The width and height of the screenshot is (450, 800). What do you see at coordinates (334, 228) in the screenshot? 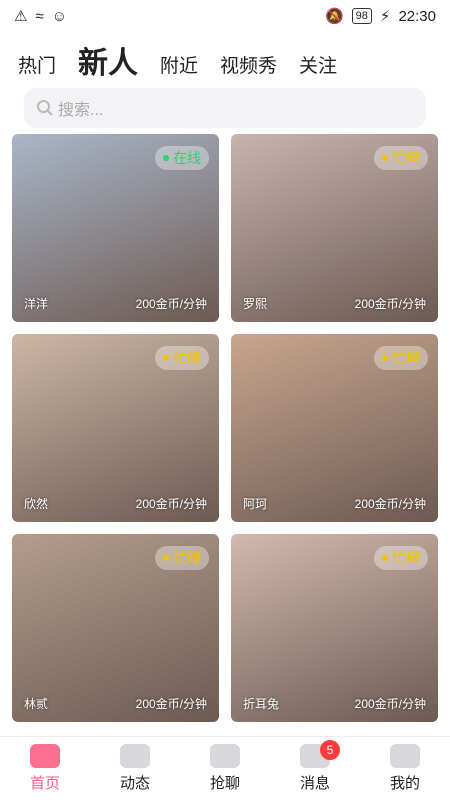
I see `user-card: 忙碌 罗熙 200金币/分钟` at bounding box center [334, 228].